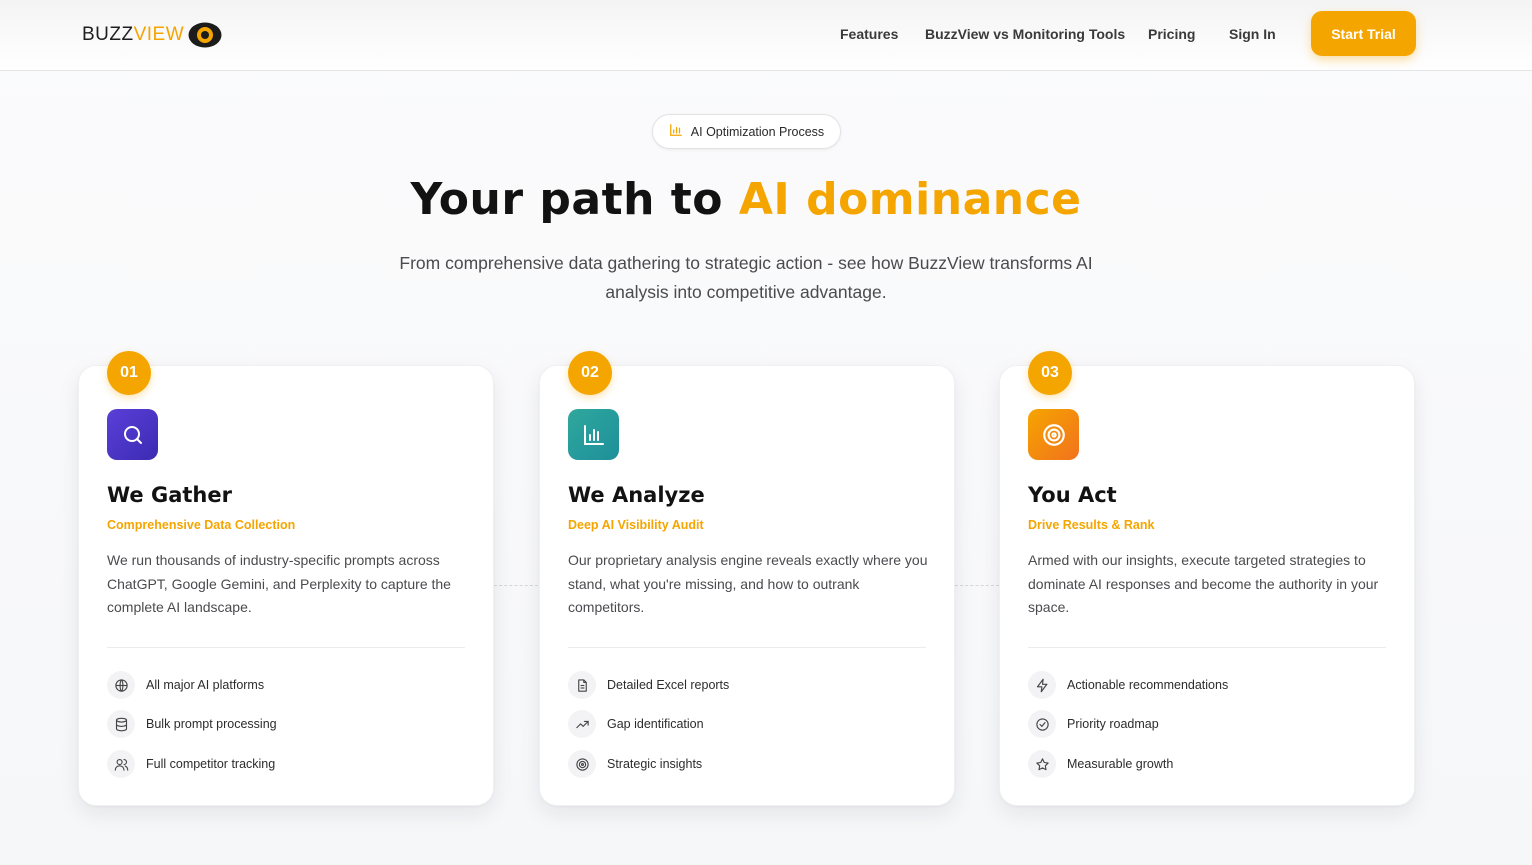 The height and width of the screenshot is (865, 1532). I want to click on section-tag-label: AI Optimization Process, so click(757, 131).